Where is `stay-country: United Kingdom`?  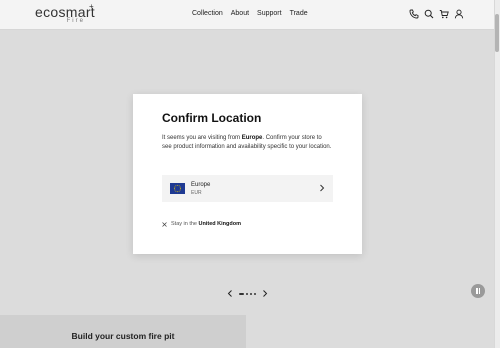
stay-country: United Kingdom is located at coordinates (219, 224).